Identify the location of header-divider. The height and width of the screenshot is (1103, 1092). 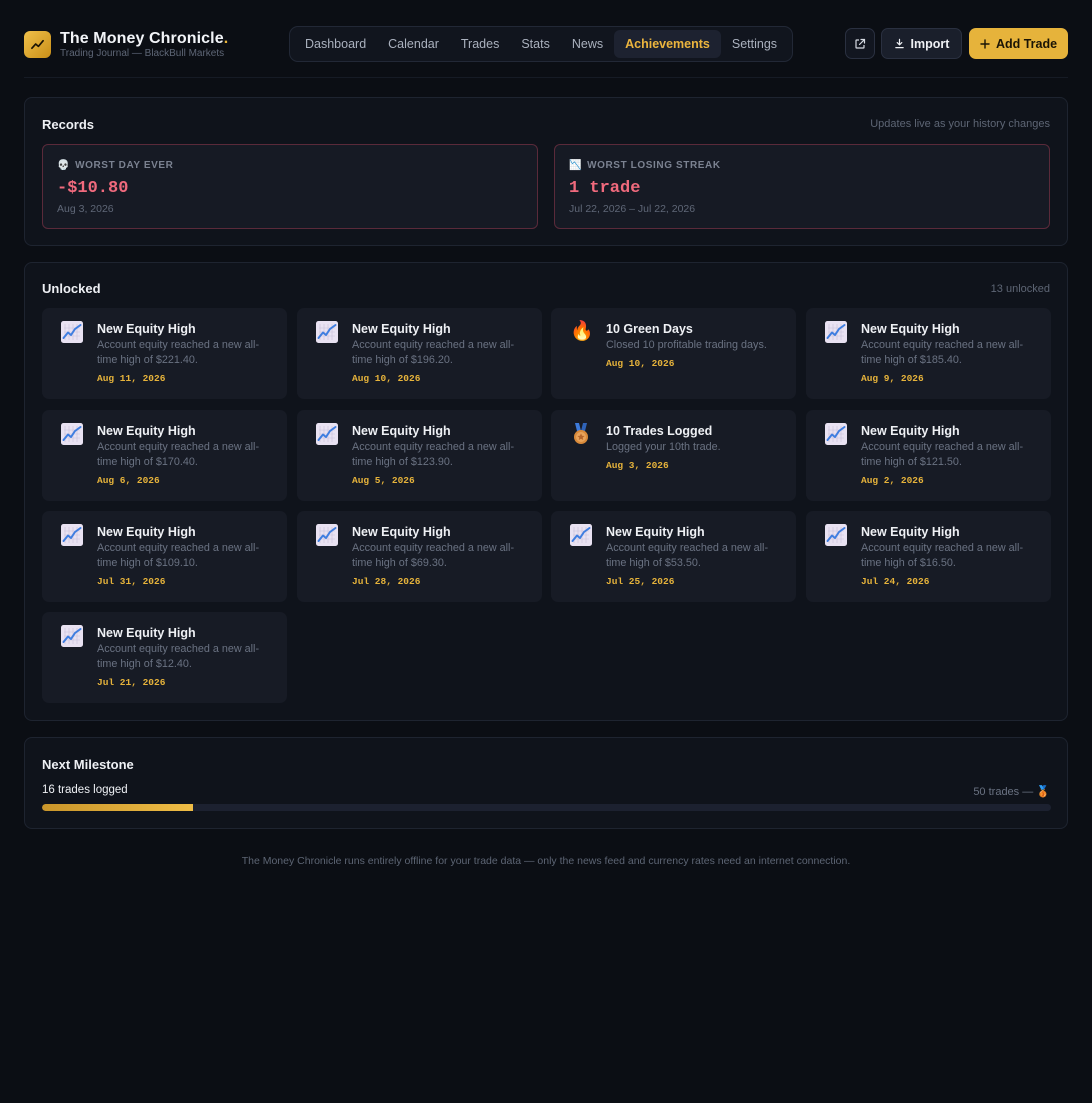
(546, 77).